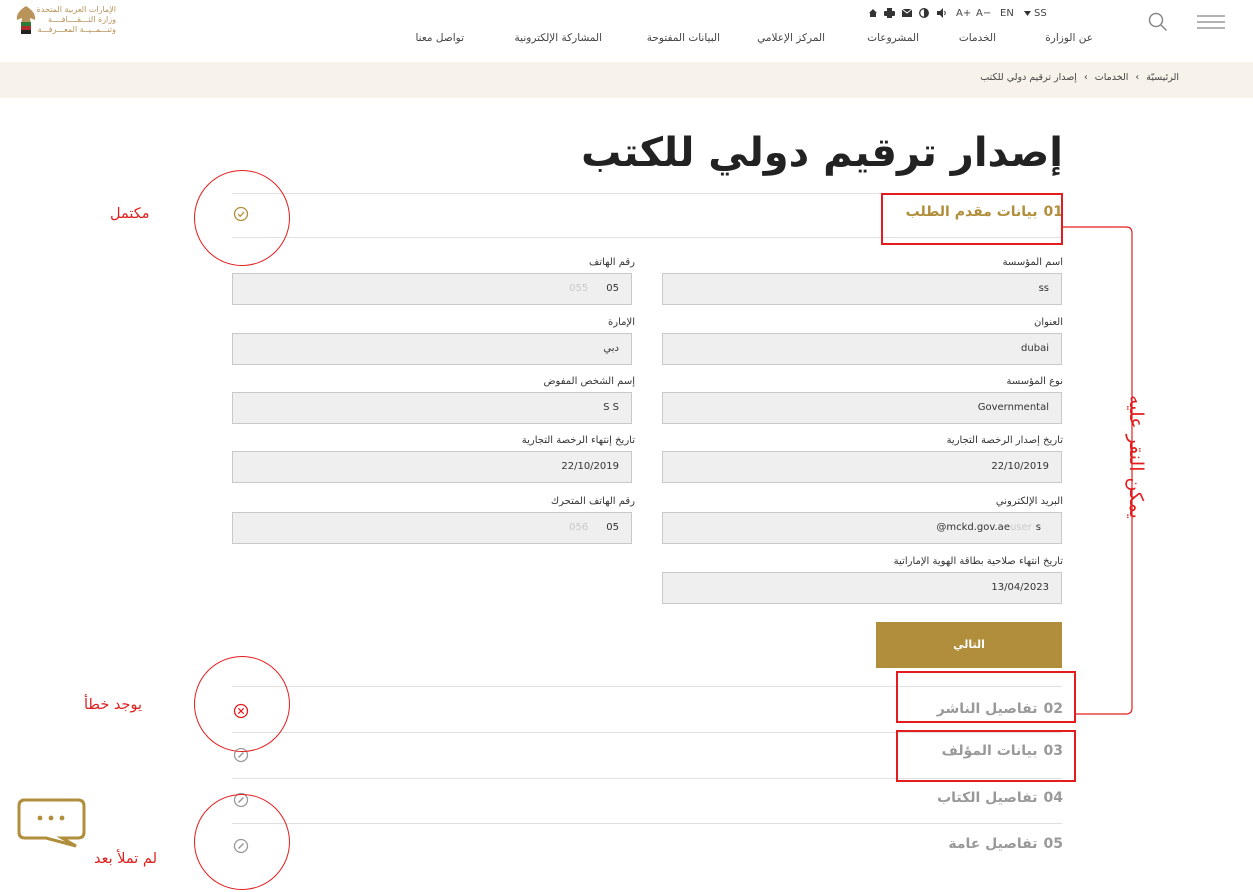  I want to click on email-ghost: user, so click(1020, 527).